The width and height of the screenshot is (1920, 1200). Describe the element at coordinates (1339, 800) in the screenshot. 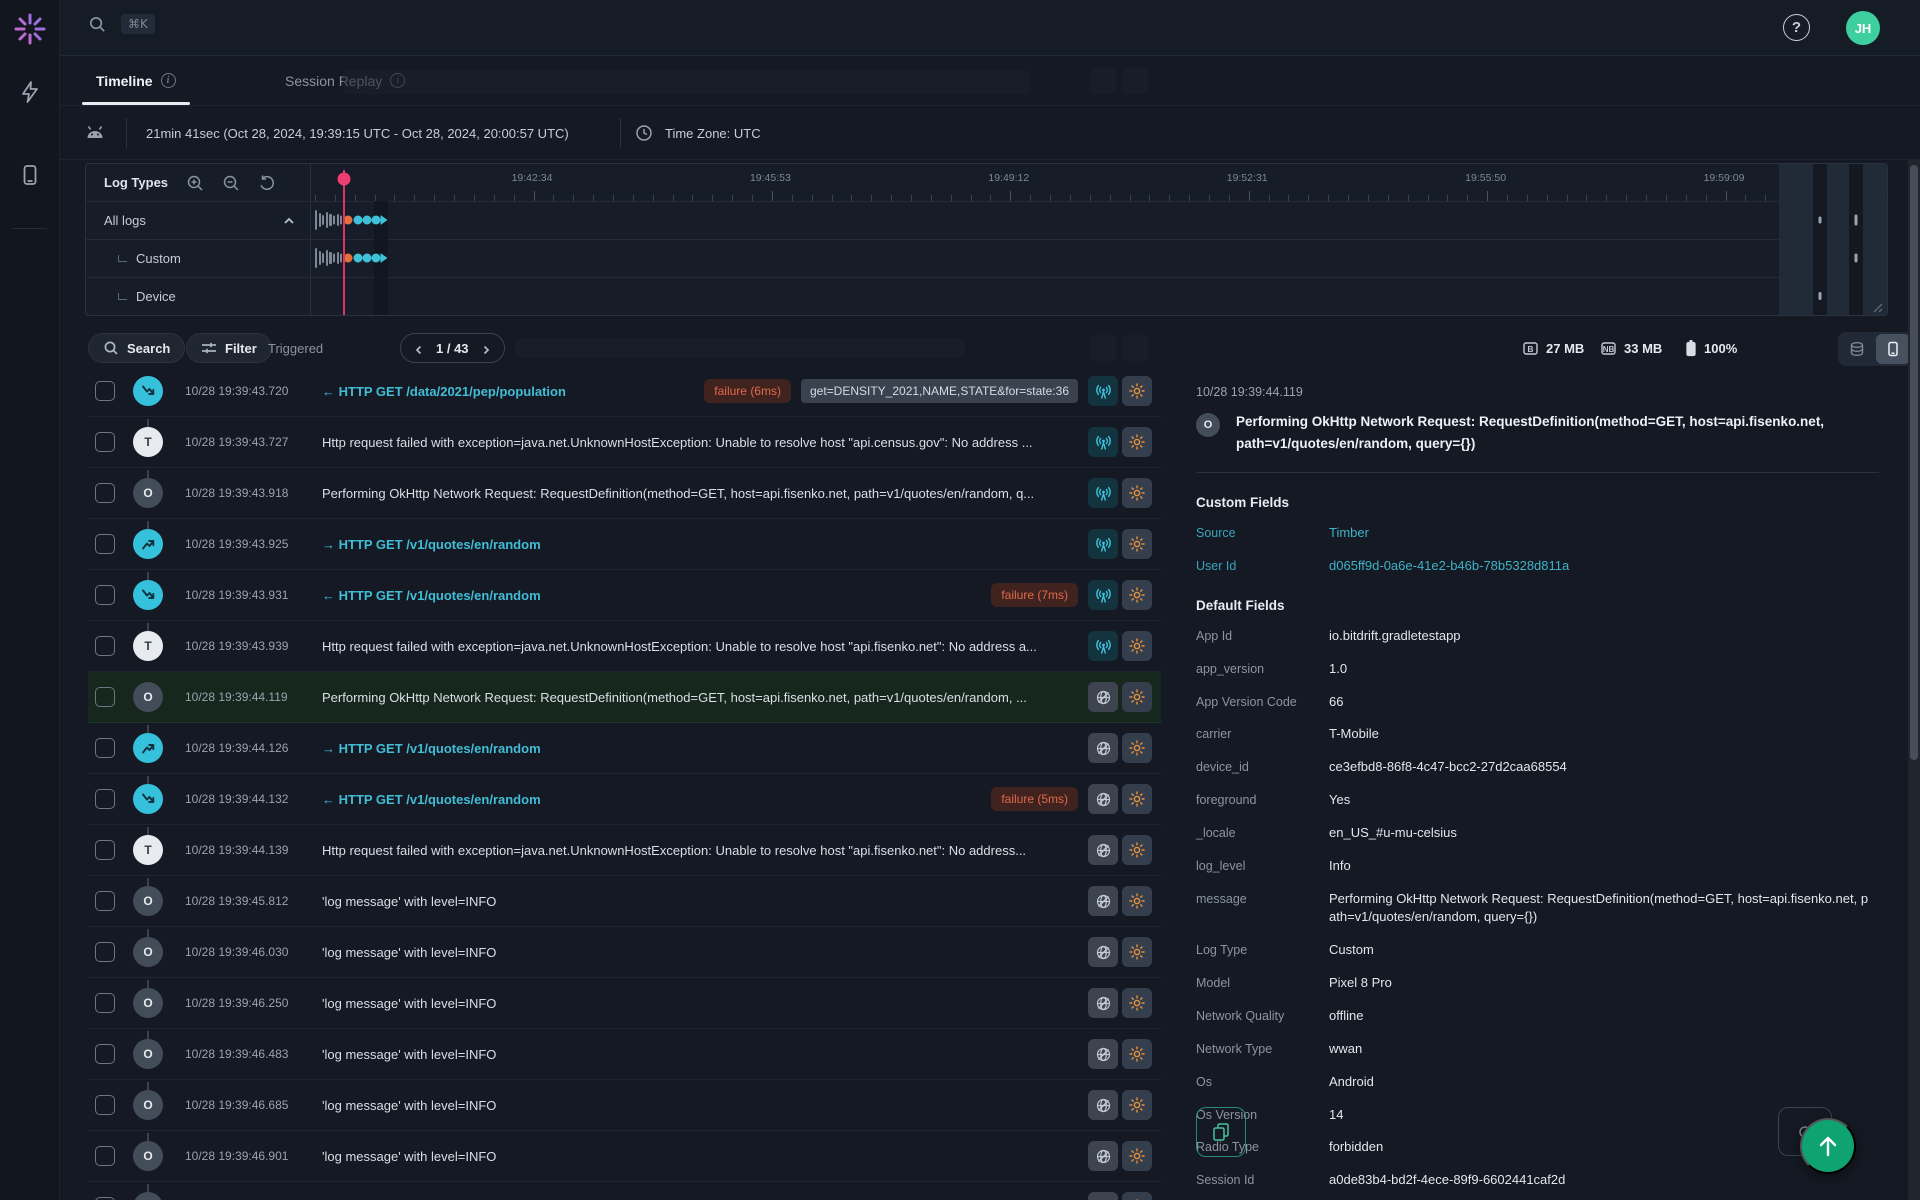

I see `field-value: Yes` at that location.